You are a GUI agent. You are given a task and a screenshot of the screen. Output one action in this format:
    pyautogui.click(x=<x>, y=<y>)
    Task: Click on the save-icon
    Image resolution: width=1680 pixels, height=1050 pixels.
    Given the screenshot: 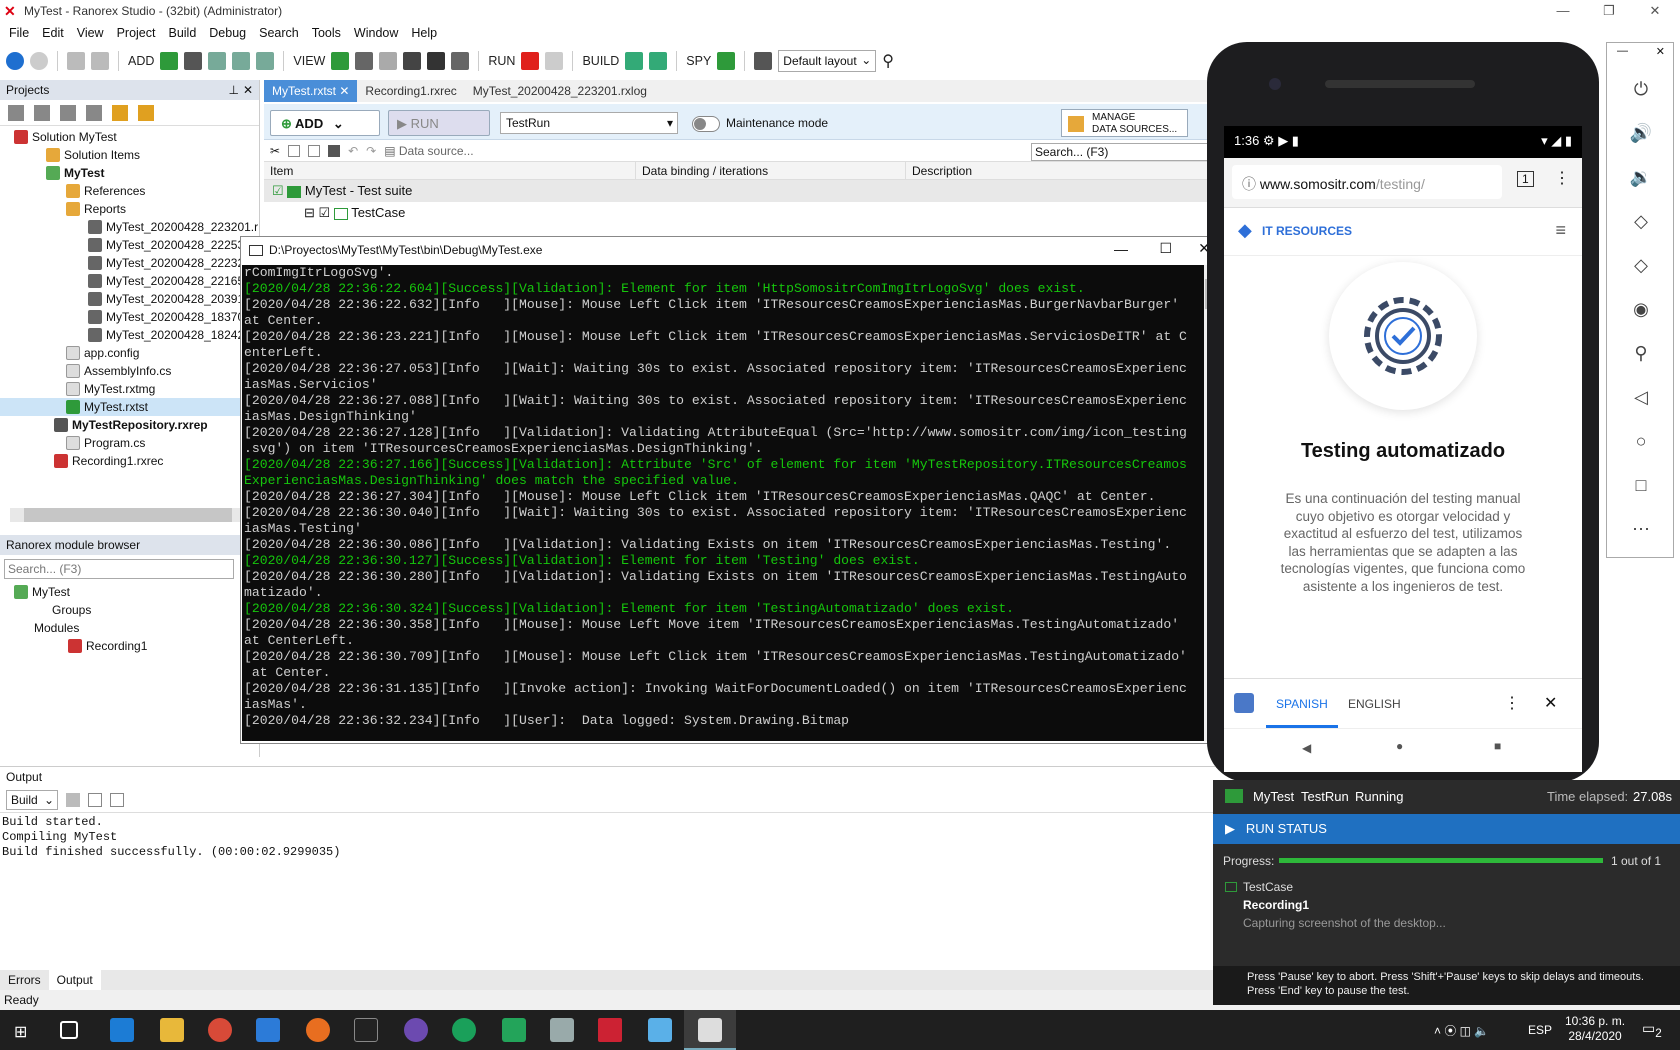 What is the action you would take?
    pyautogui.click(x=76, y=61)
    